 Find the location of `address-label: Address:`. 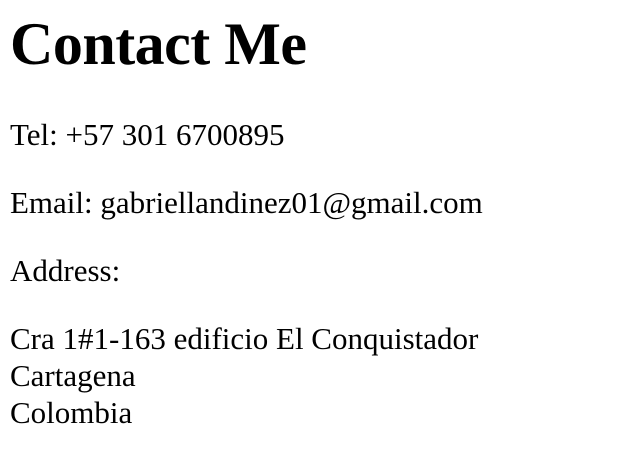

address-label: Address: is located at coordinates (65, 270).